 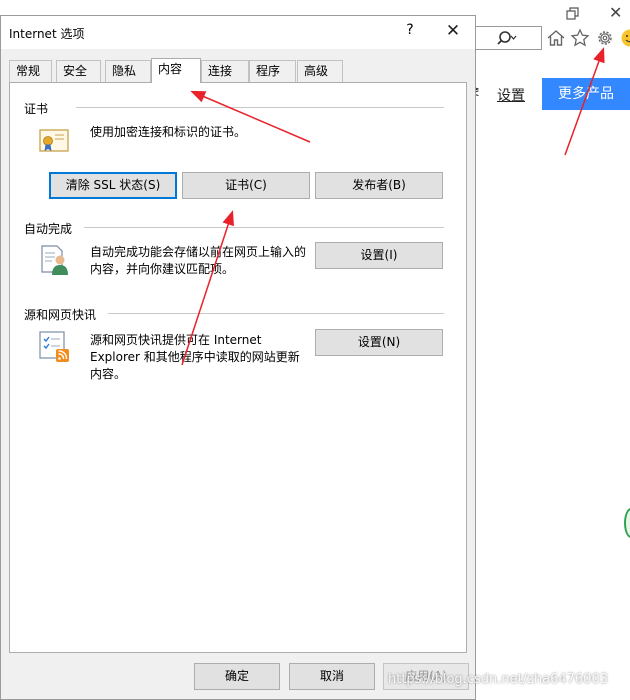 I want to click on certificate-icon, so click(x=54, y=140).